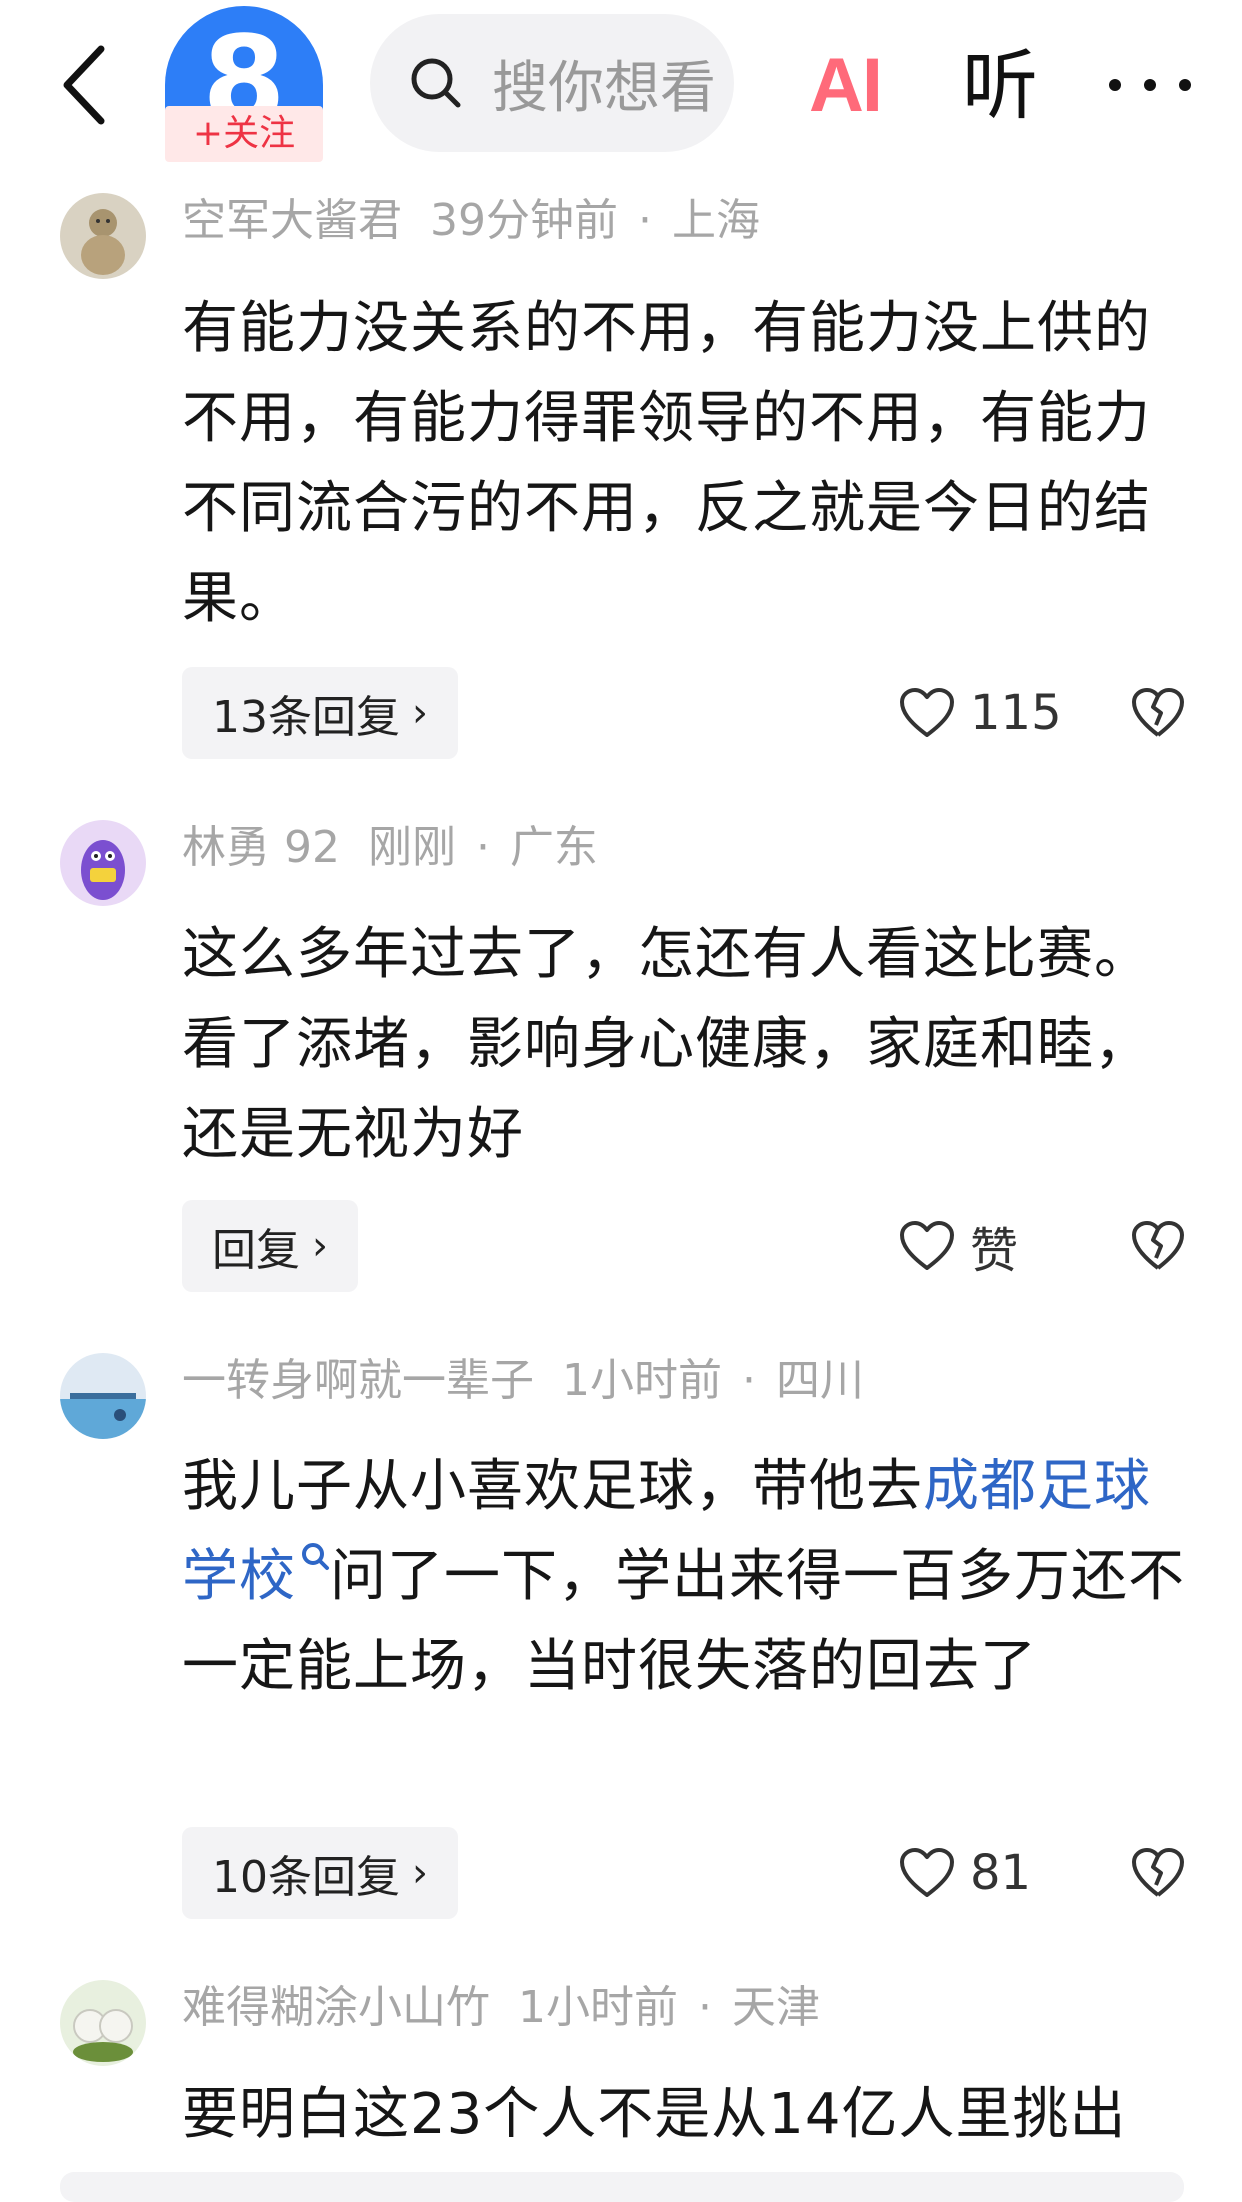  I want to click on view-replies-button: 10条回复 ›, so click(320, 1873).